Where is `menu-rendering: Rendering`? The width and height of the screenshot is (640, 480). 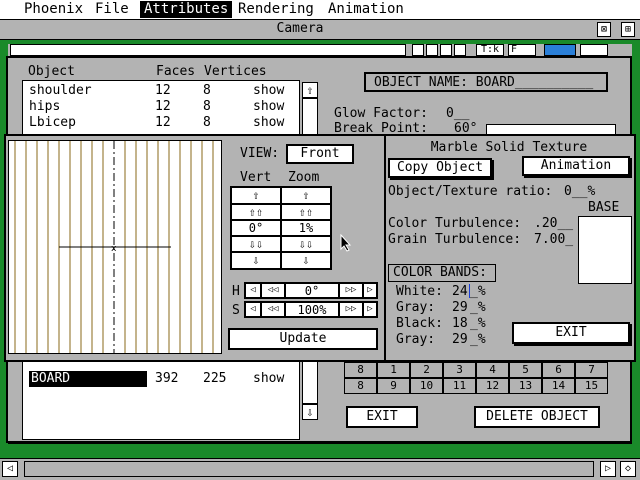 menu-rendering: Rendering is located at coordinates (276, 9).